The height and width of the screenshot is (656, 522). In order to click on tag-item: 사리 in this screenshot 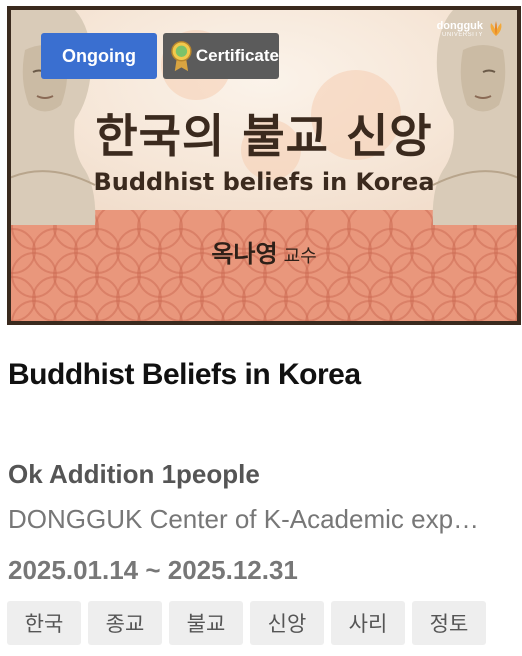, I will do `click(368, 623)`.